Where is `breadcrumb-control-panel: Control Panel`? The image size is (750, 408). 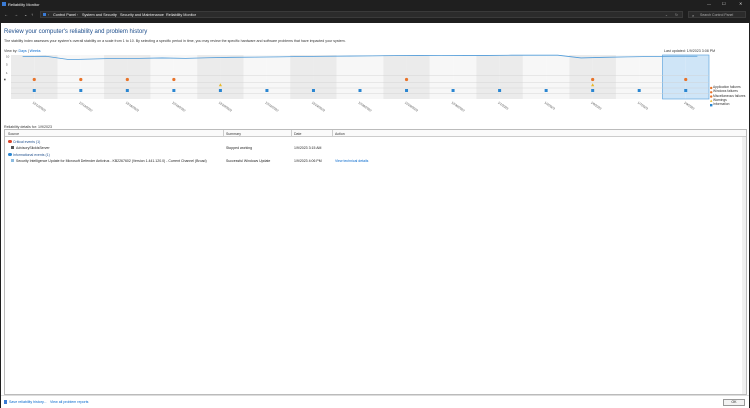 breadcrumb-control-panel: Control Panel is located at coordinates (64, 15).